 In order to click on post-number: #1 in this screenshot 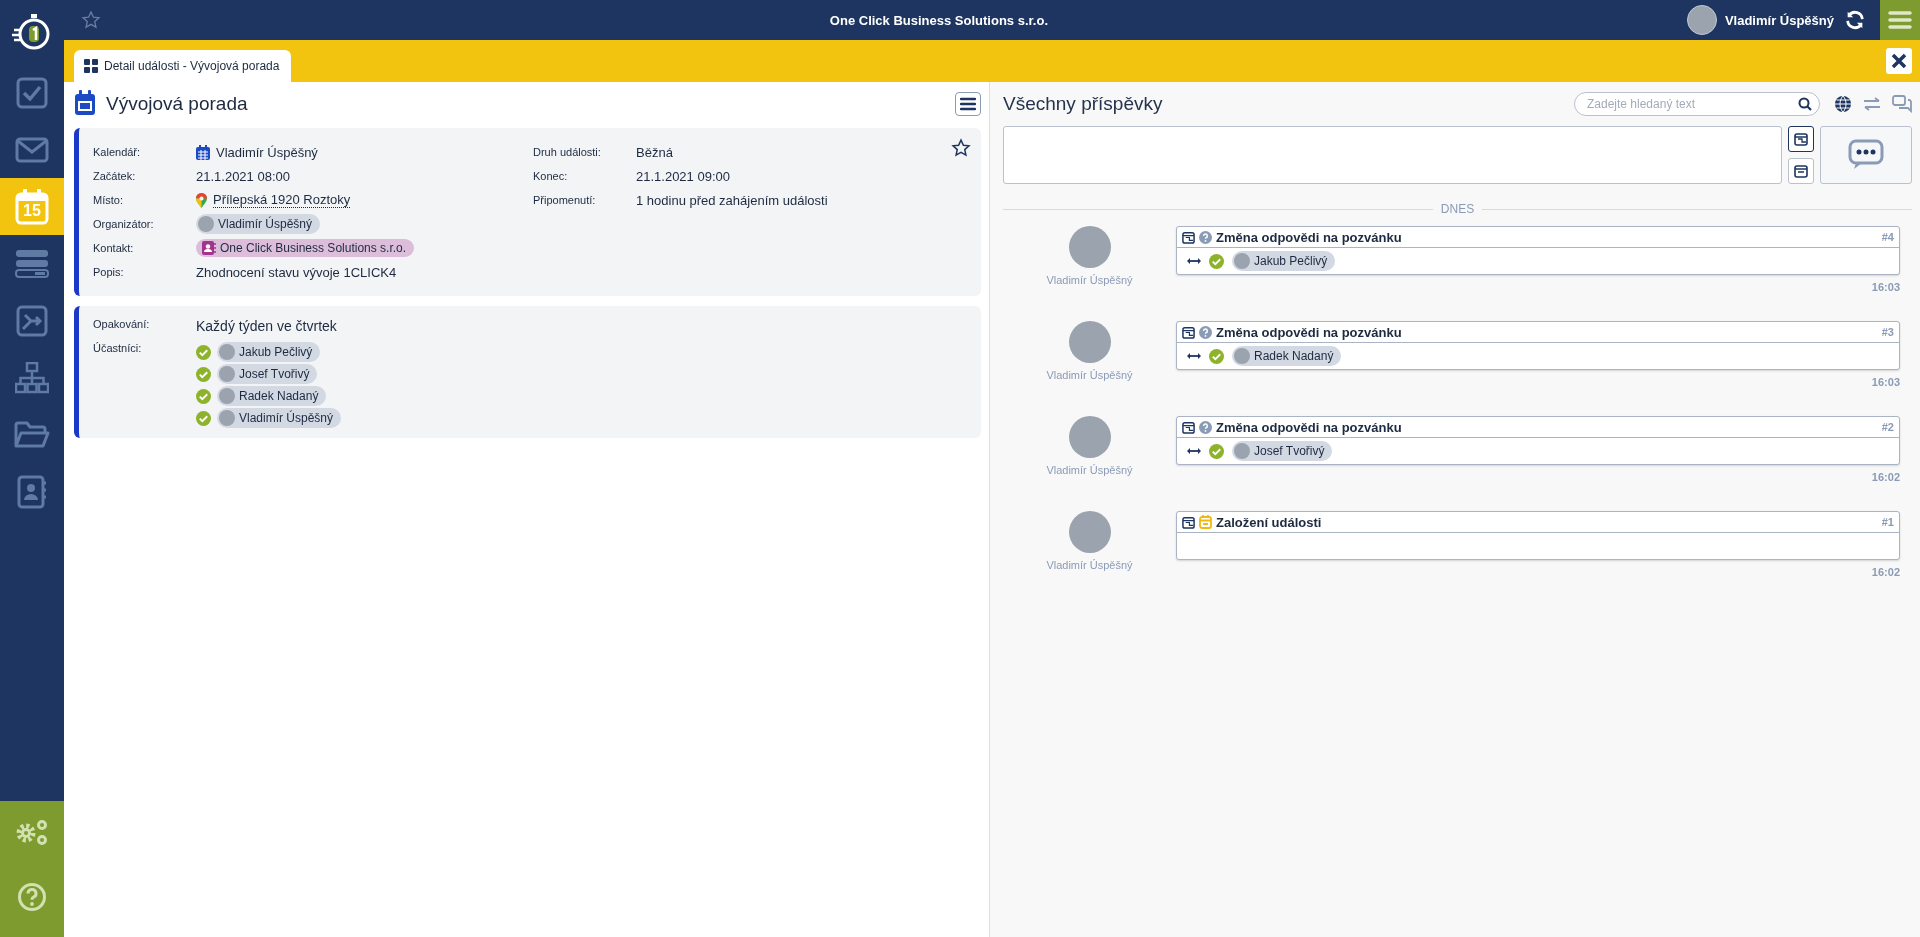, I will do `click(1887, 522)`.